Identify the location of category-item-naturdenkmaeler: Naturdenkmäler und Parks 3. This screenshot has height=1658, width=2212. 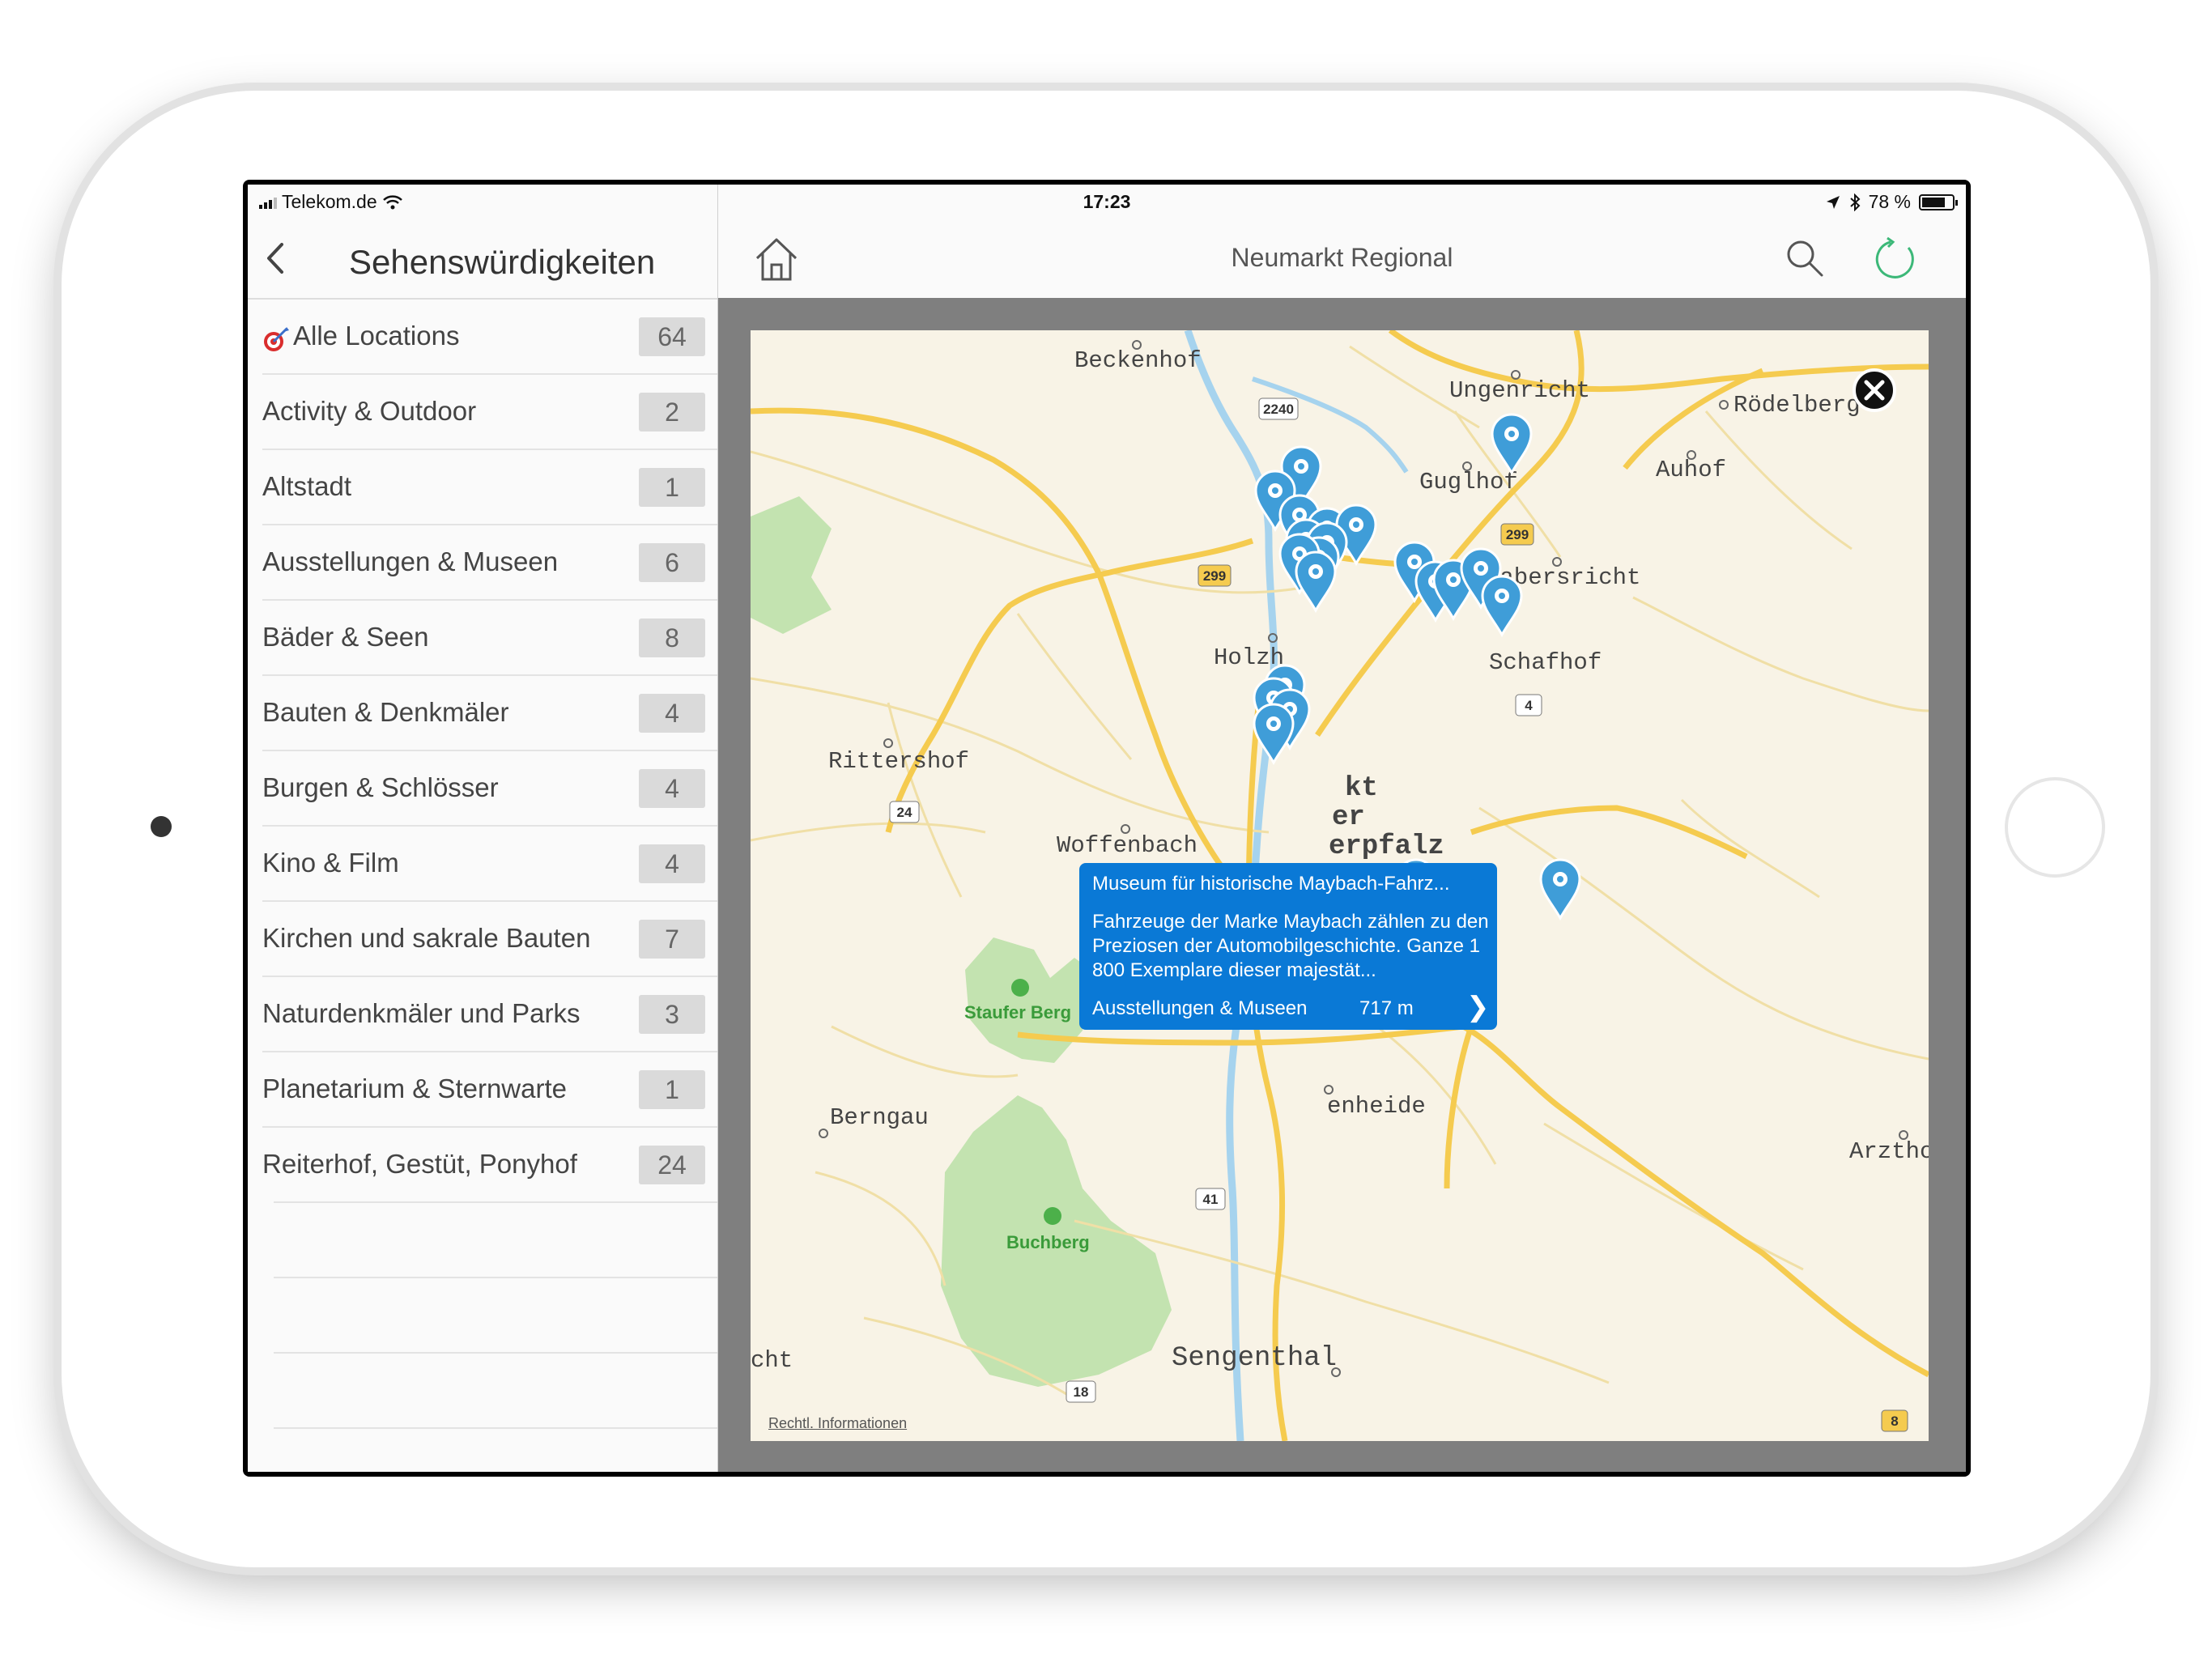
(483, 1014).